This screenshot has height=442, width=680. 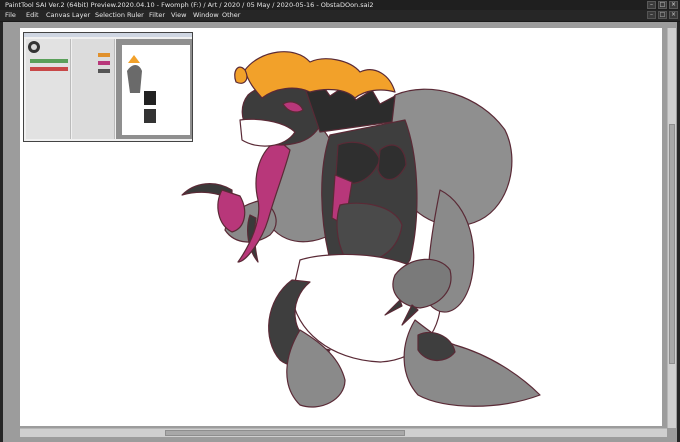 I want to click on tongue-grip, so click(x=231, y=211).